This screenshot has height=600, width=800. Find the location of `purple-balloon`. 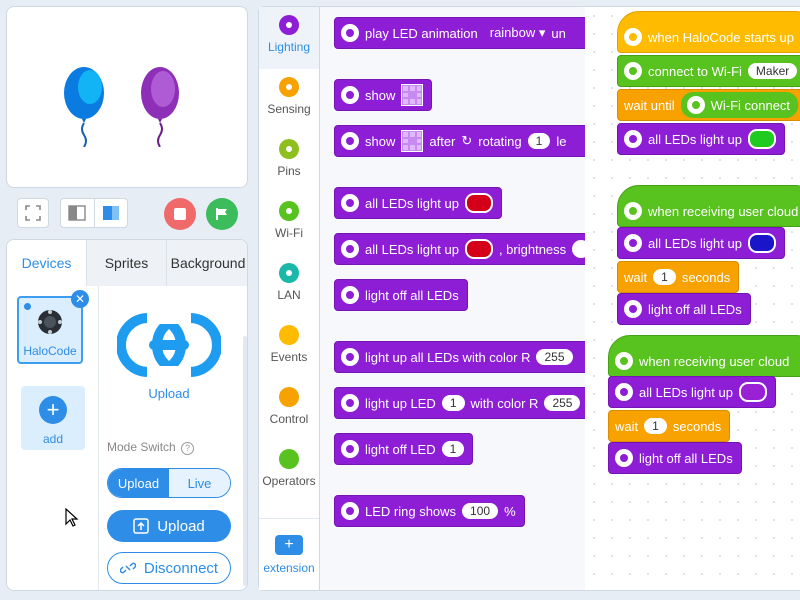

purple-balloon is located at coordinates (160, 106).